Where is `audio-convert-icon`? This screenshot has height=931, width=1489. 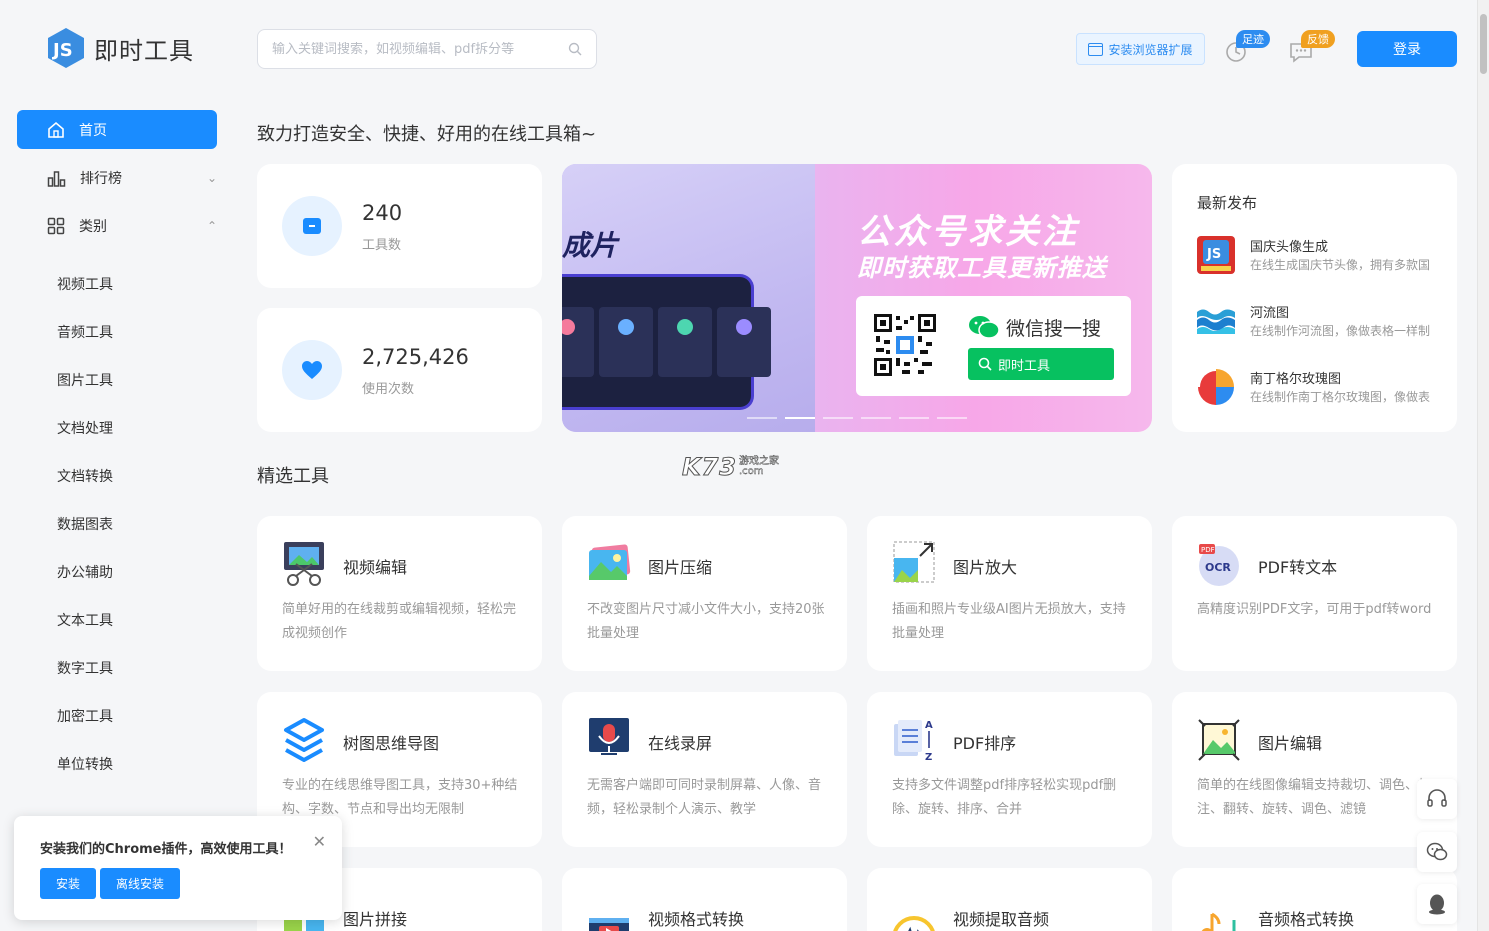
audio-convert-icon is located at coordinates (1218, 921).